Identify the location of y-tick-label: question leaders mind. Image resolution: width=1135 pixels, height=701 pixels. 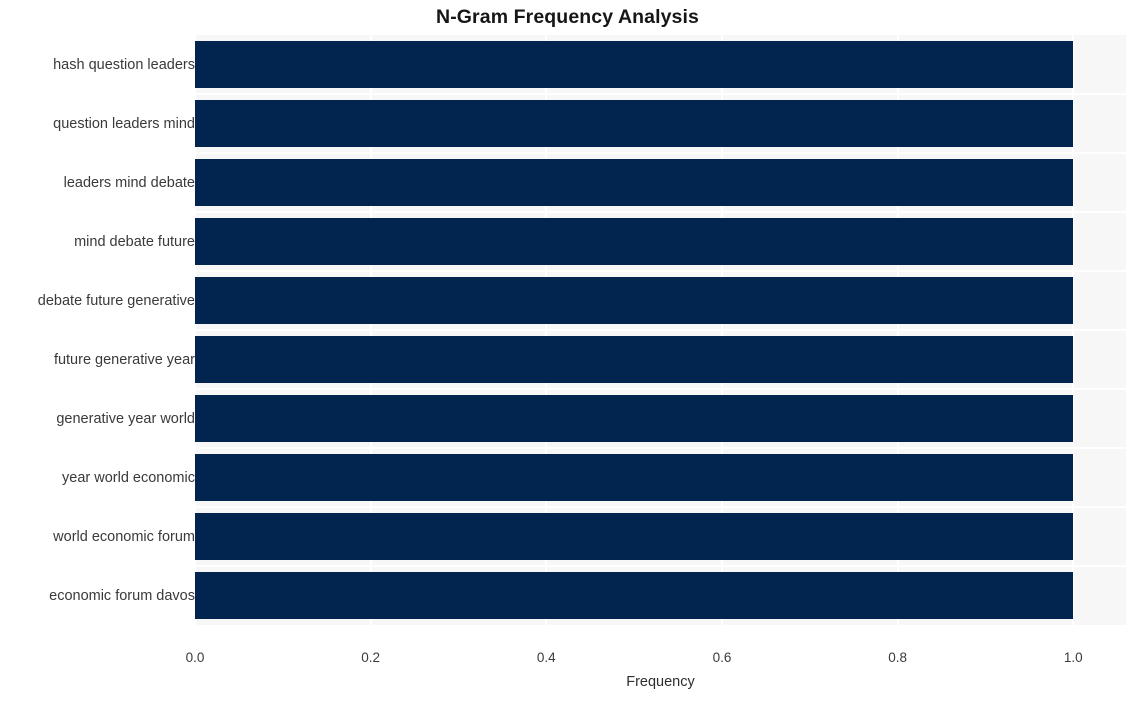
(124, 123).